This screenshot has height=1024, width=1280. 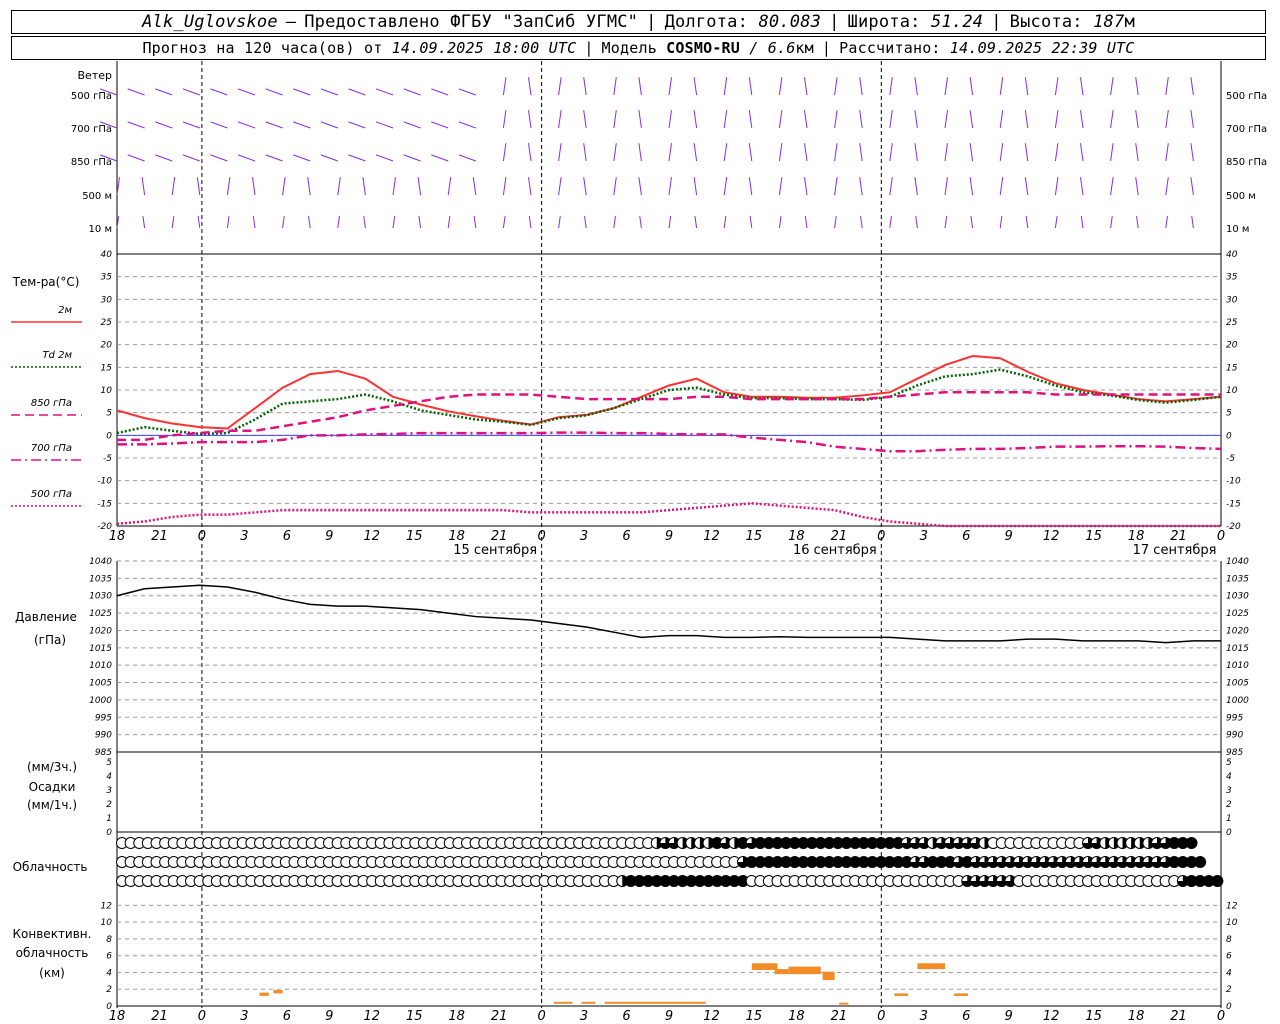 I want to click on convective-tick-left: 4, so click(x=109, y=973).